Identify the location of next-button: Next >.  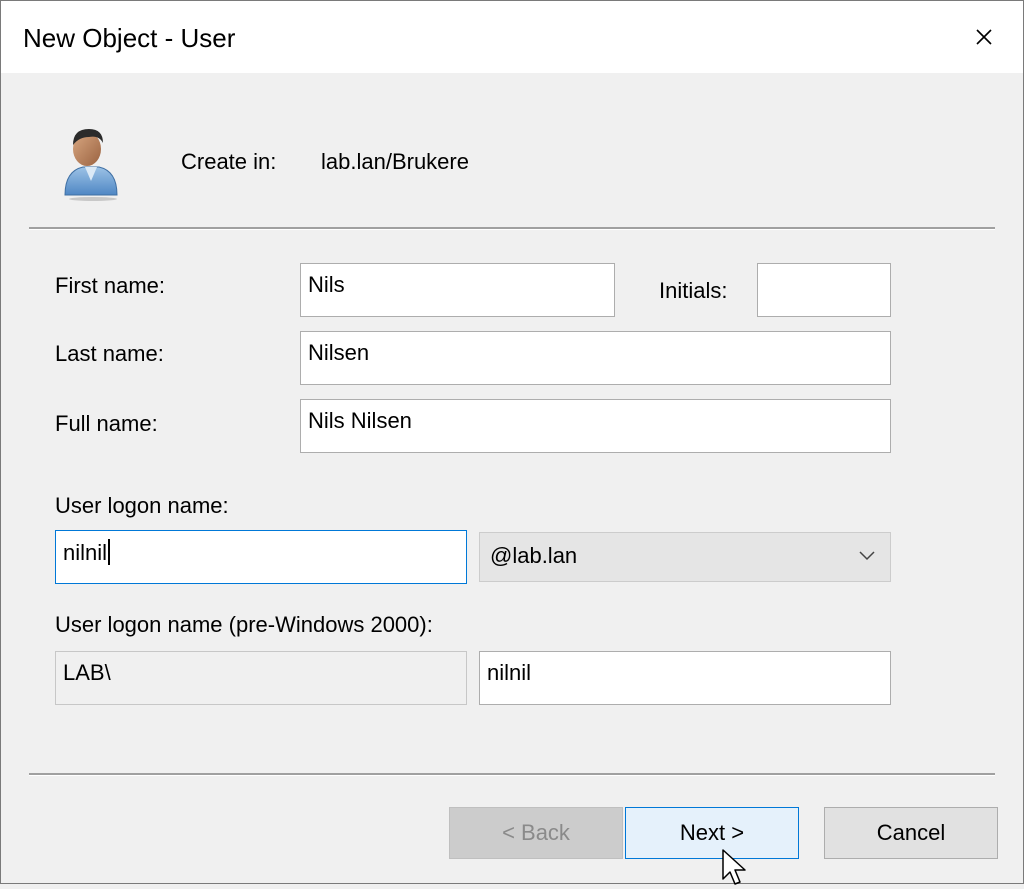
(712, 833).